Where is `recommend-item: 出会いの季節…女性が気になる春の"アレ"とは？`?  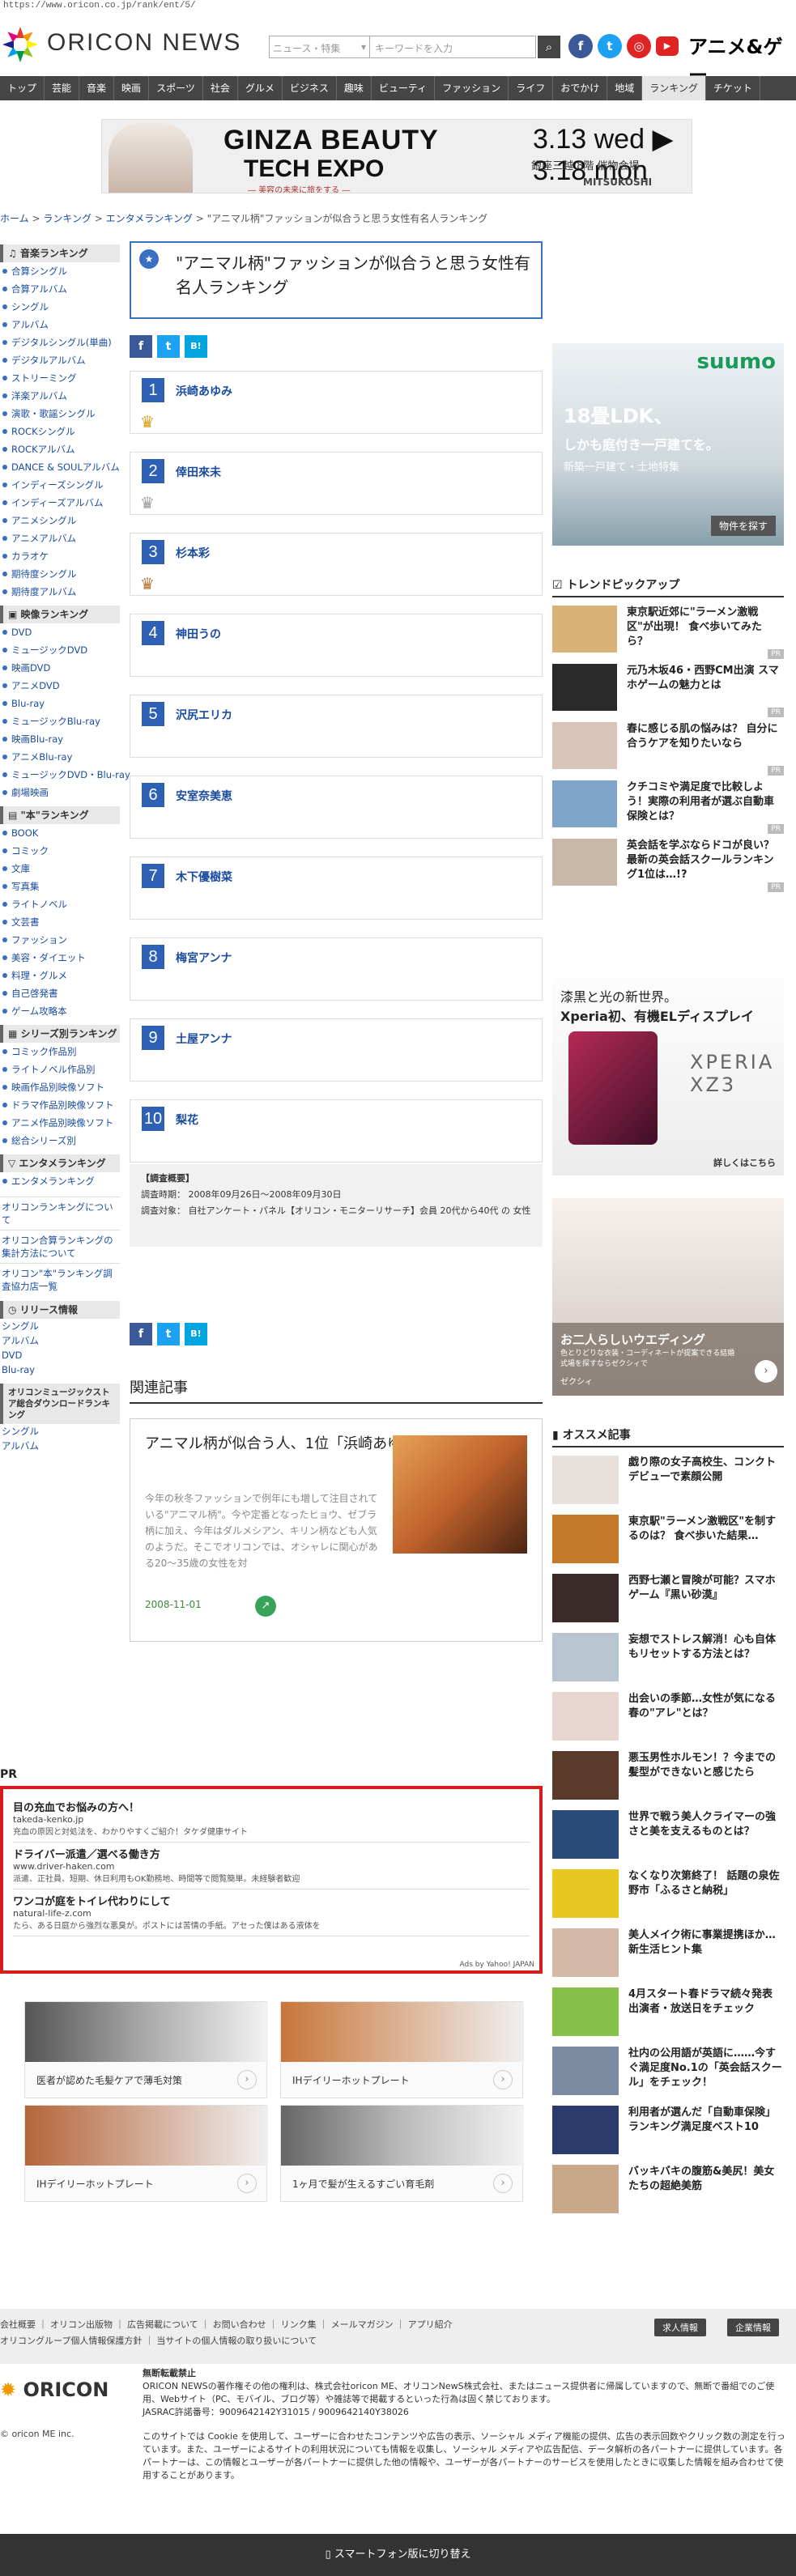
recommend-item: 出会いの季節…女性が気になる春の"アレ"とは？ is located at coordinates (668, 1718).